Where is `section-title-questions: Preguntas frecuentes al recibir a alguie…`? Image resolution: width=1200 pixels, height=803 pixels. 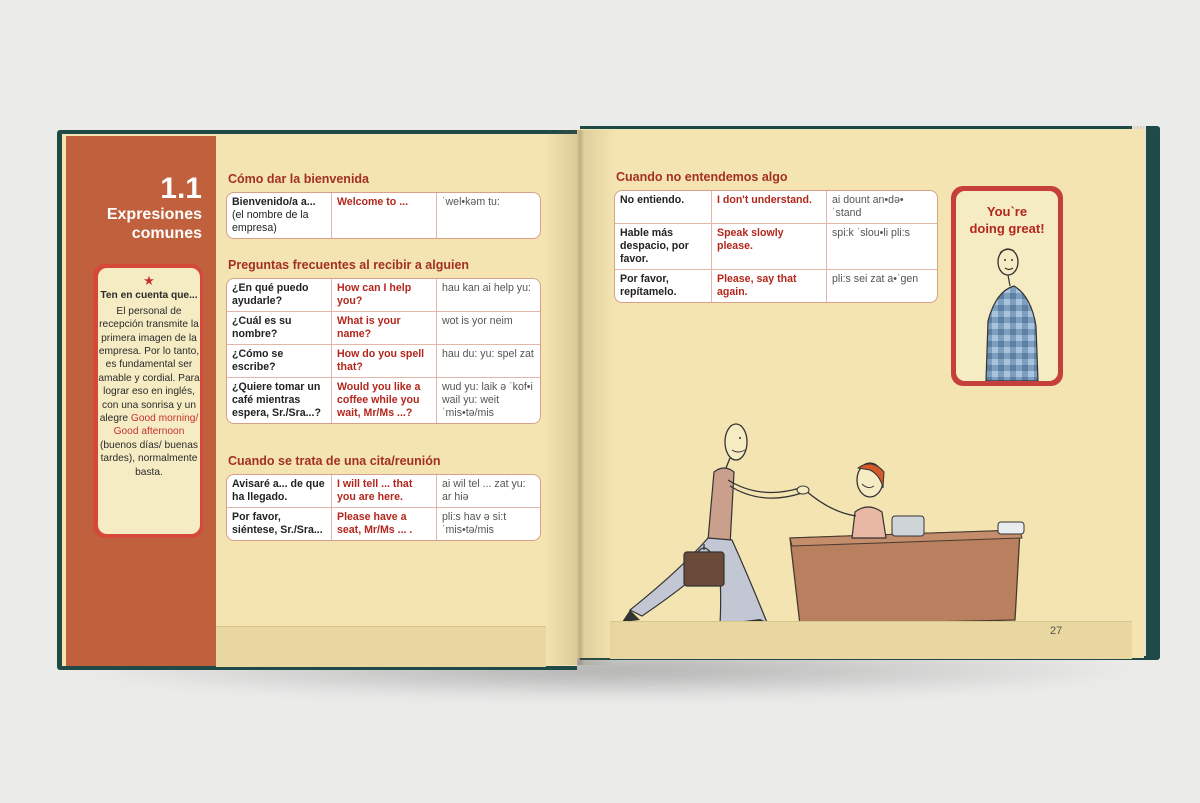 section-title-questions: Preguntas frecuentes al recibir a alguie… is located at coordinates (349, 265).